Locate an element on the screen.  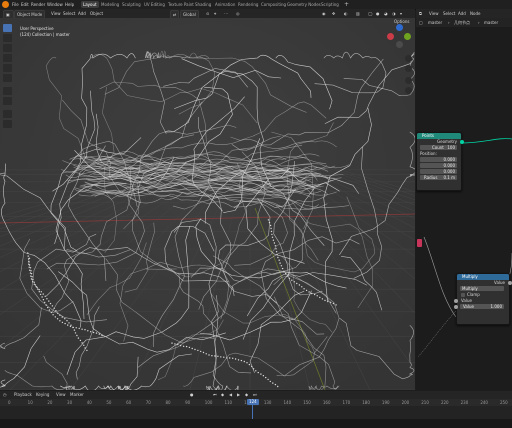
snap-icon: ⌖ is located at coordinates (215, 13).